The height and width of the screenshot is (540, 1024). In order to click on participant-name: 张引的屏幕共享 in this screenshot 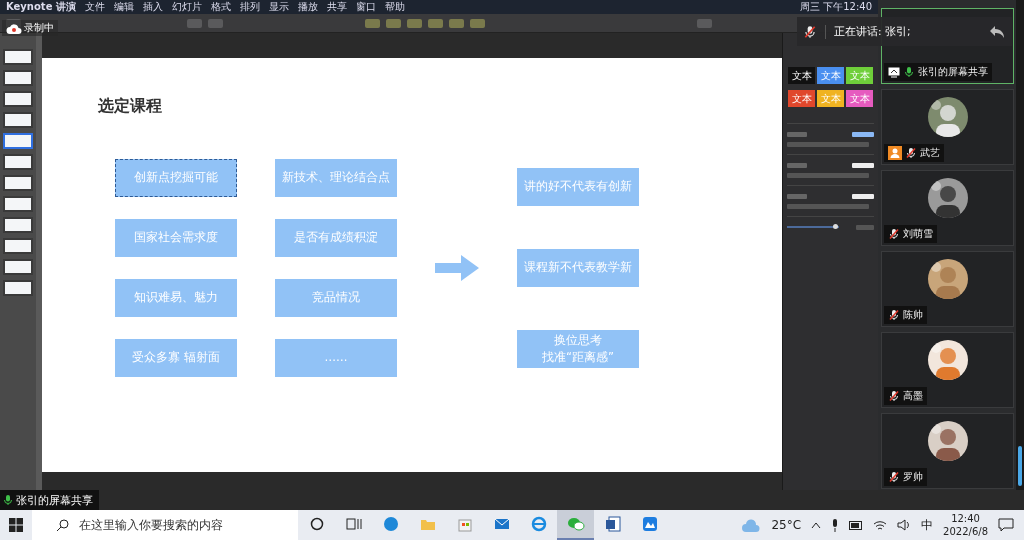, I will do `click(953, 72)`.